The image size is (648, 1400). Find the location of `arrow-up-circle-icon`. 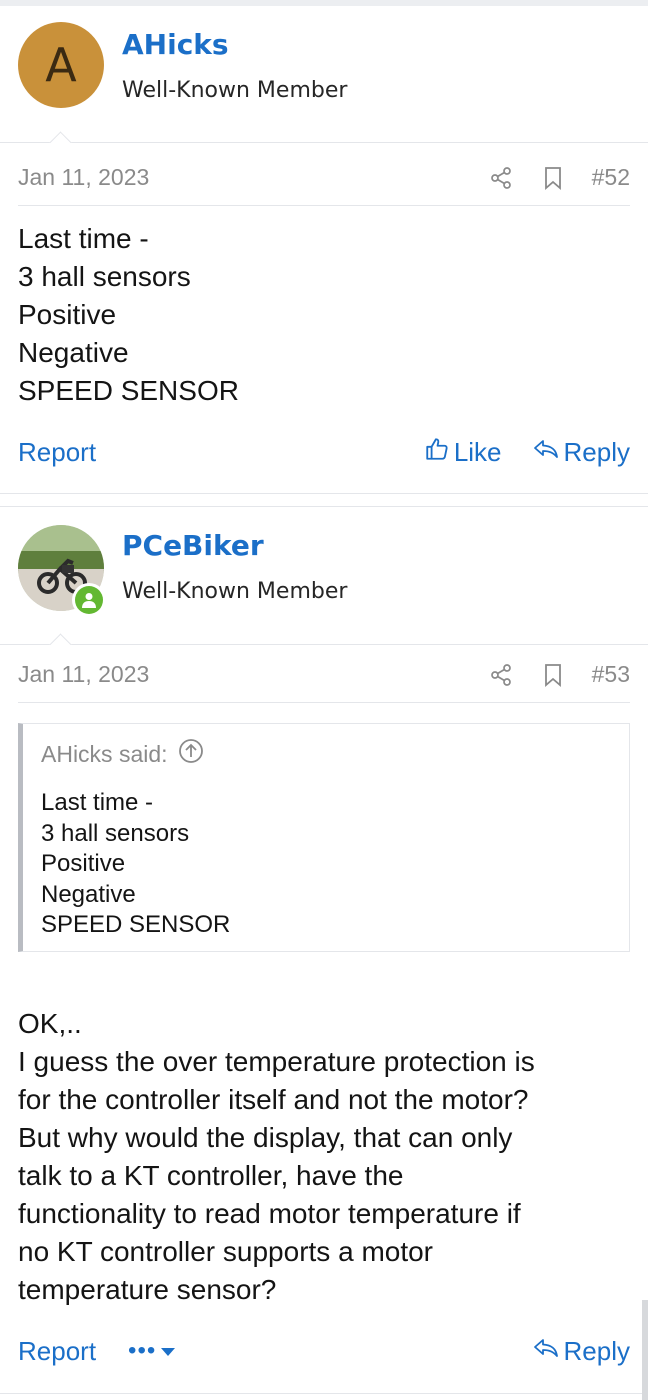

arrow-up-circle-icon is located at coordinates (191, 754).